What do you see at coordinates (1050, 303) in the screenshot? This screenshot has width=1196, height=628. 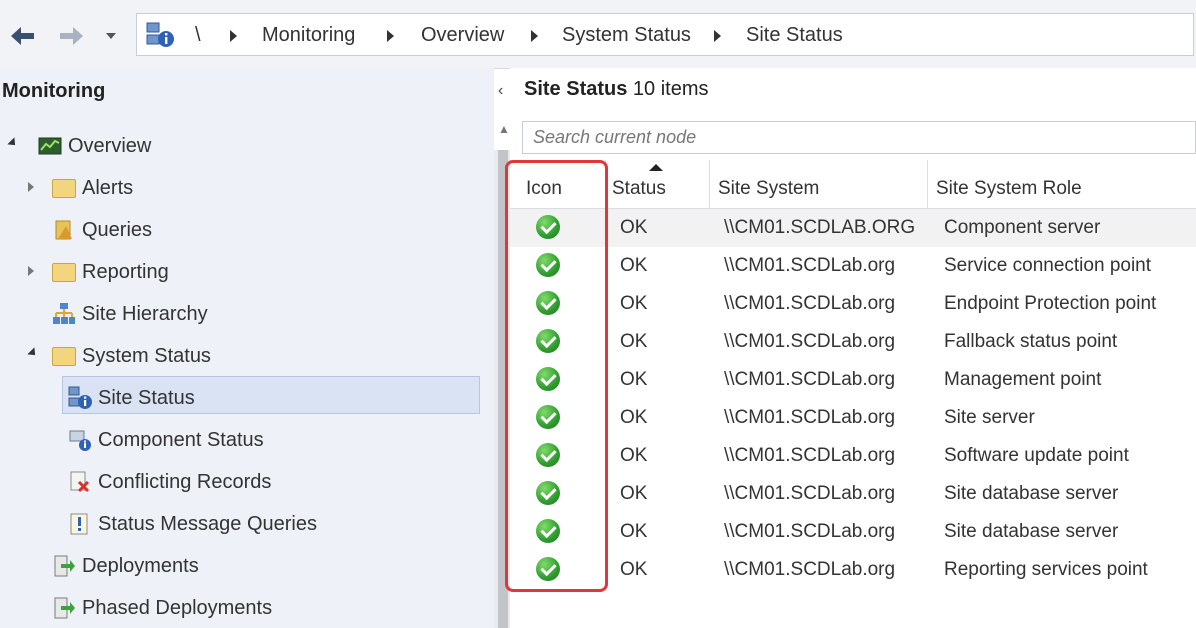 I see `role-cell: Endpoint Protection point` at bounding box center [1050, 303].